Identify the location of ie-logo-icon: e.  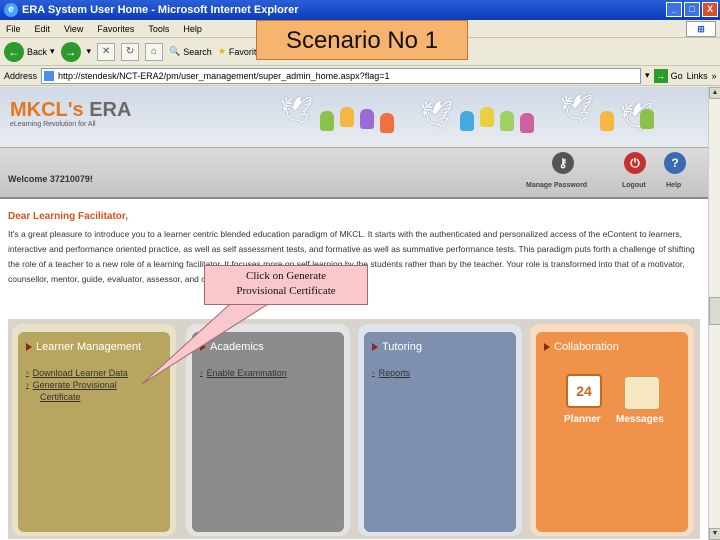
(11, 10).